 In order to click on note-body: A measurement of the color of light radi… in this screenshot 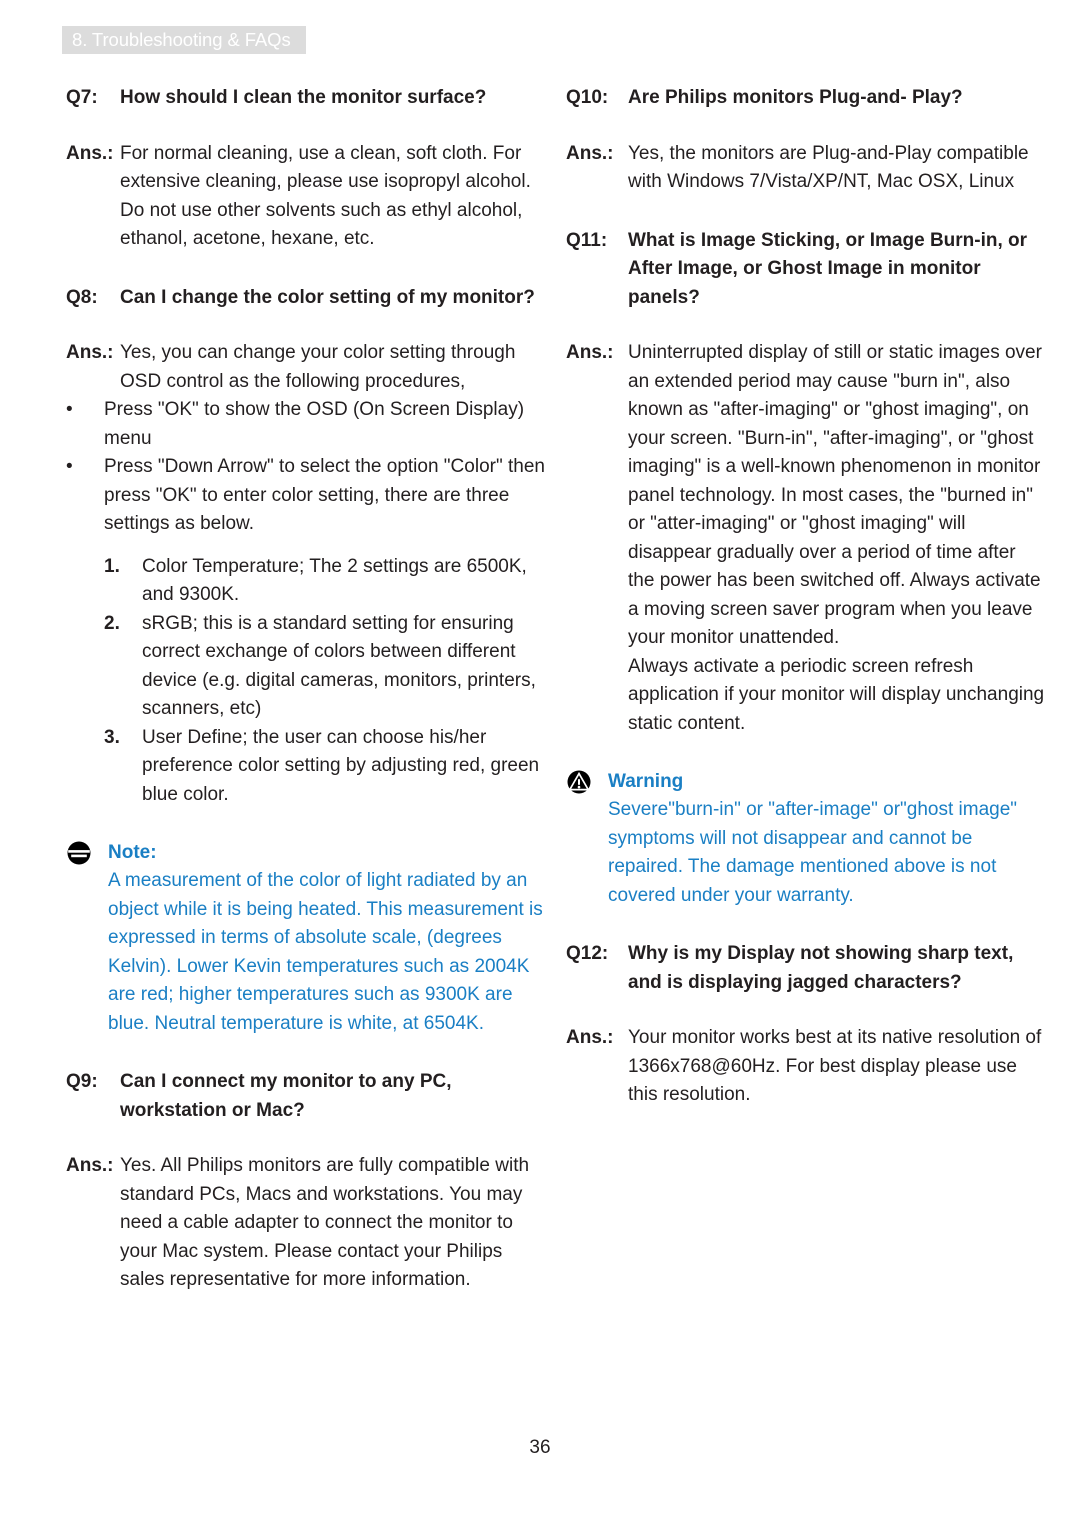, I will do `click(325, 952)`.